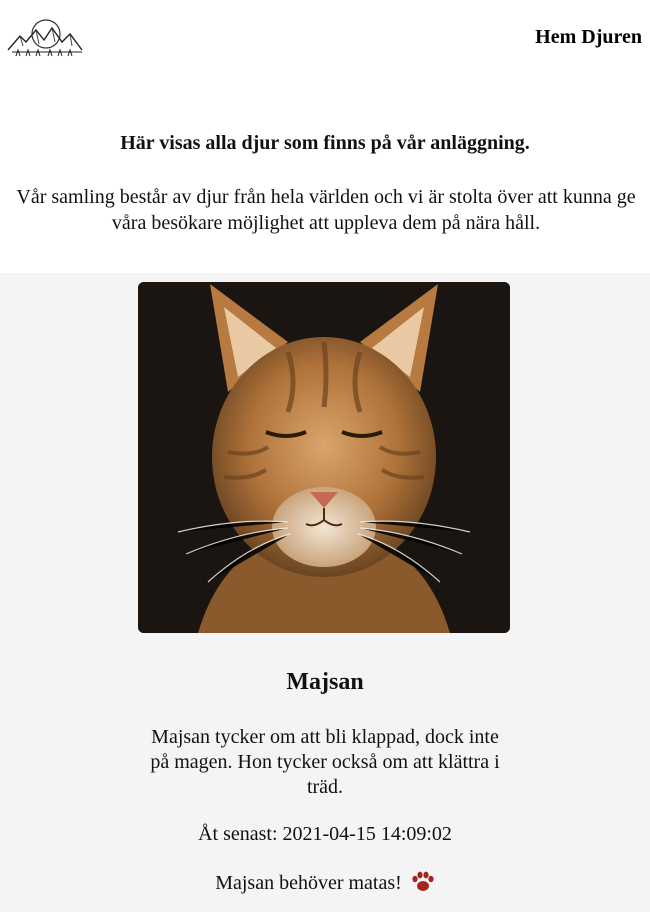 The image size is (650, 912). What do you see at coordinates (308, 883) in the screenshot?
I see `feed-status-text: Majsan behöver matas!` at bounding box center [308, 883].